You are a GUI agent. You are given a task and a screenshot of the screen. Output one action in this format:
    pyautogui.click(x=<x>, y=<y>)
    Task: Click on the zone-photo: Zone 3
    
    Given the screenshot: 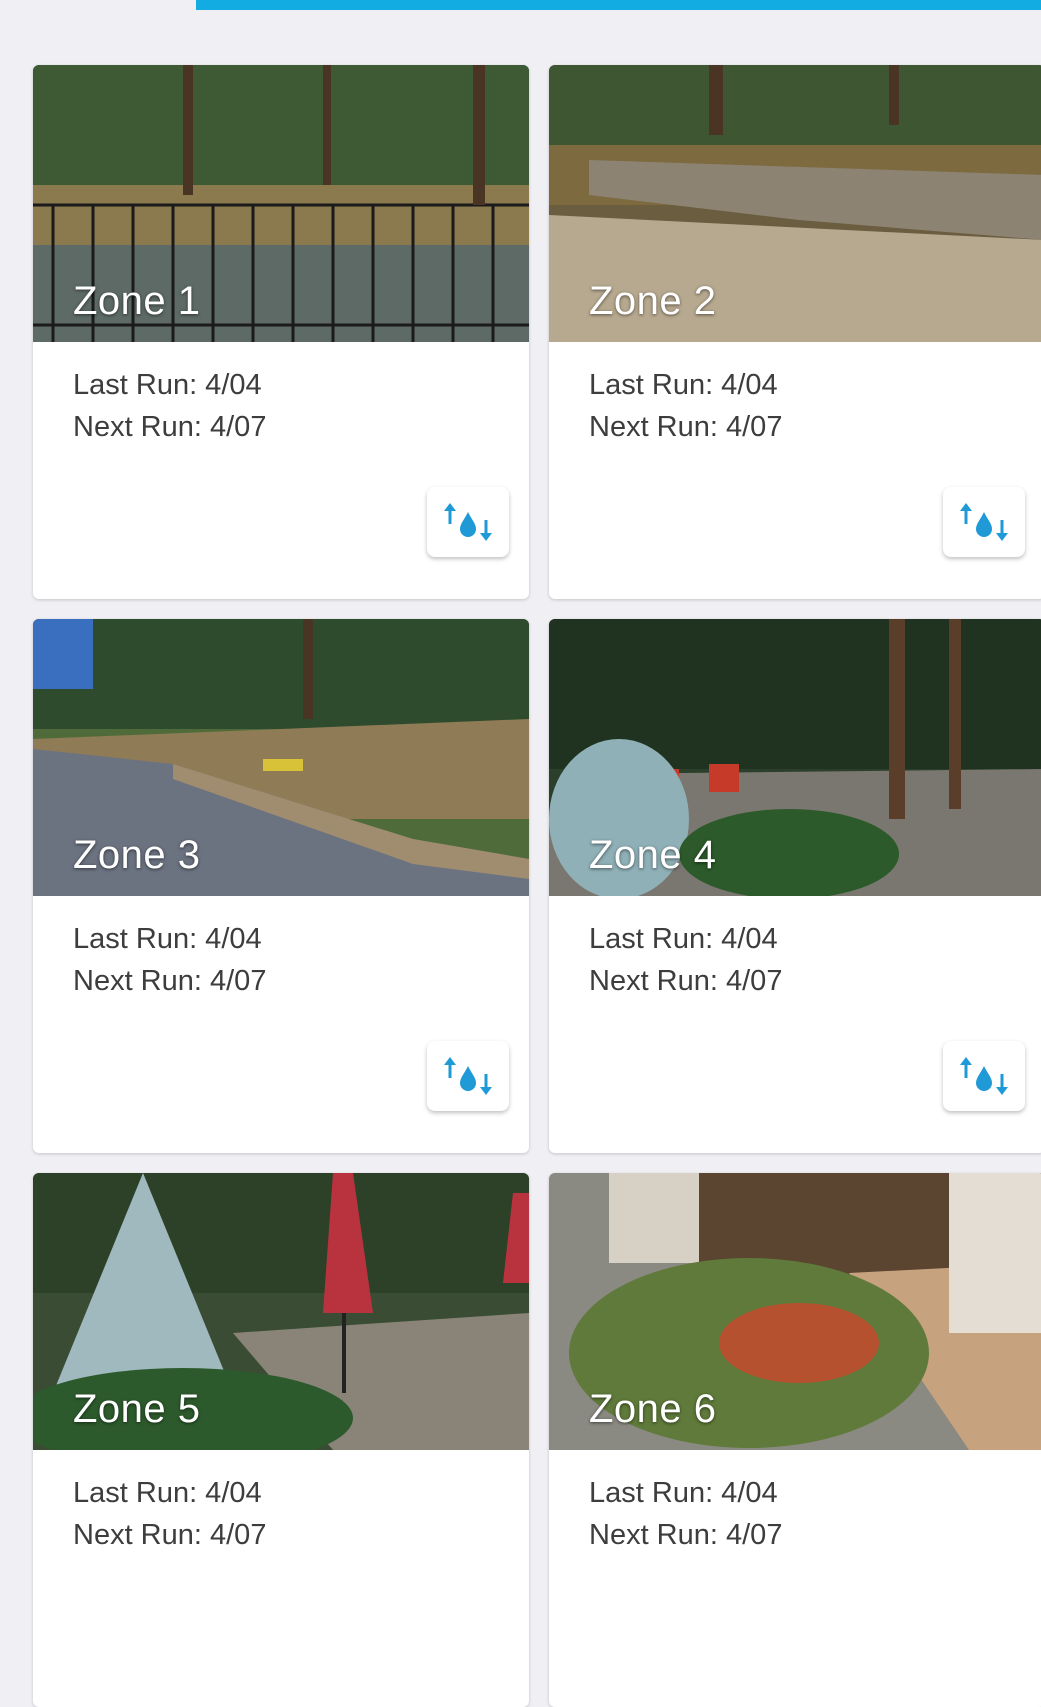 What is the action you would take?
    pyautogui.click(x=281, y=757)
    